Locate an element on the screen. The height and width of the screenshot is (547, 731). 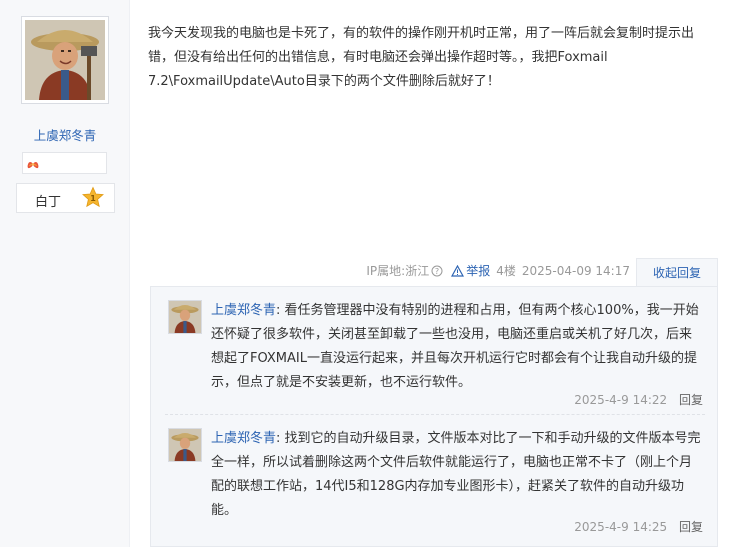
star-badge-icon: 1 is located at coordinates (93, 197).